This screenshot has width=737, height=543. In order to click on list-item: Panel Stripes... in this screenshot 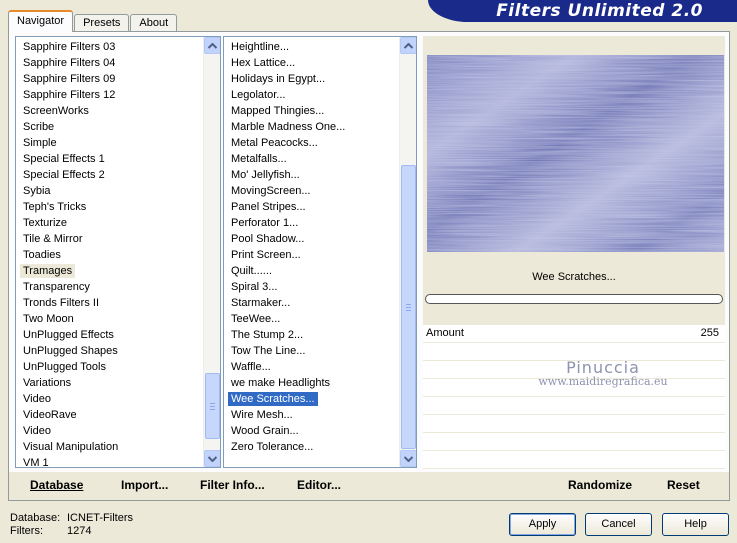, I will do `click(311, 207)`.